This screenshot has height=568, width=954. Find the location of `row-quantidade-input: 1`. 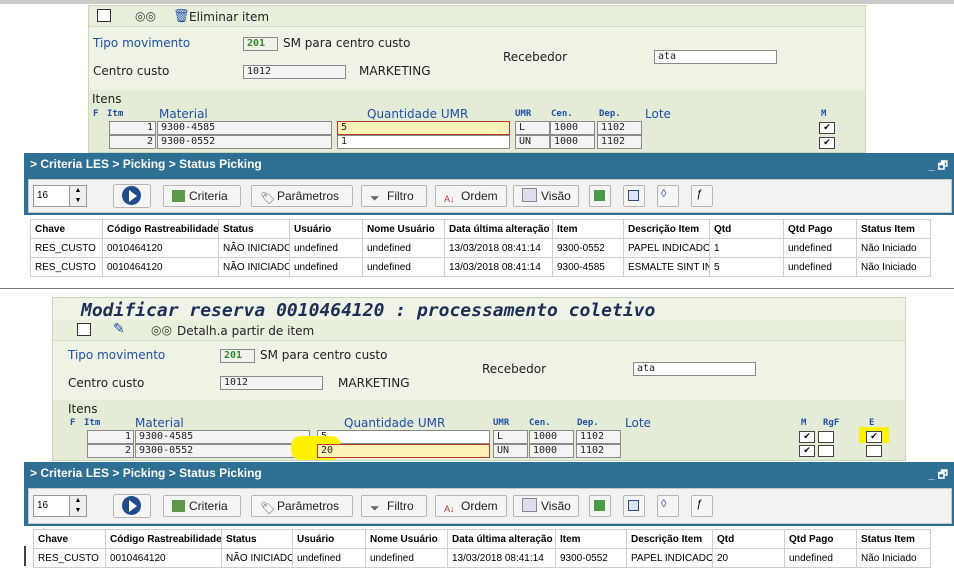

row-quantidade-input: 1 is located at coordinates (423, 142).